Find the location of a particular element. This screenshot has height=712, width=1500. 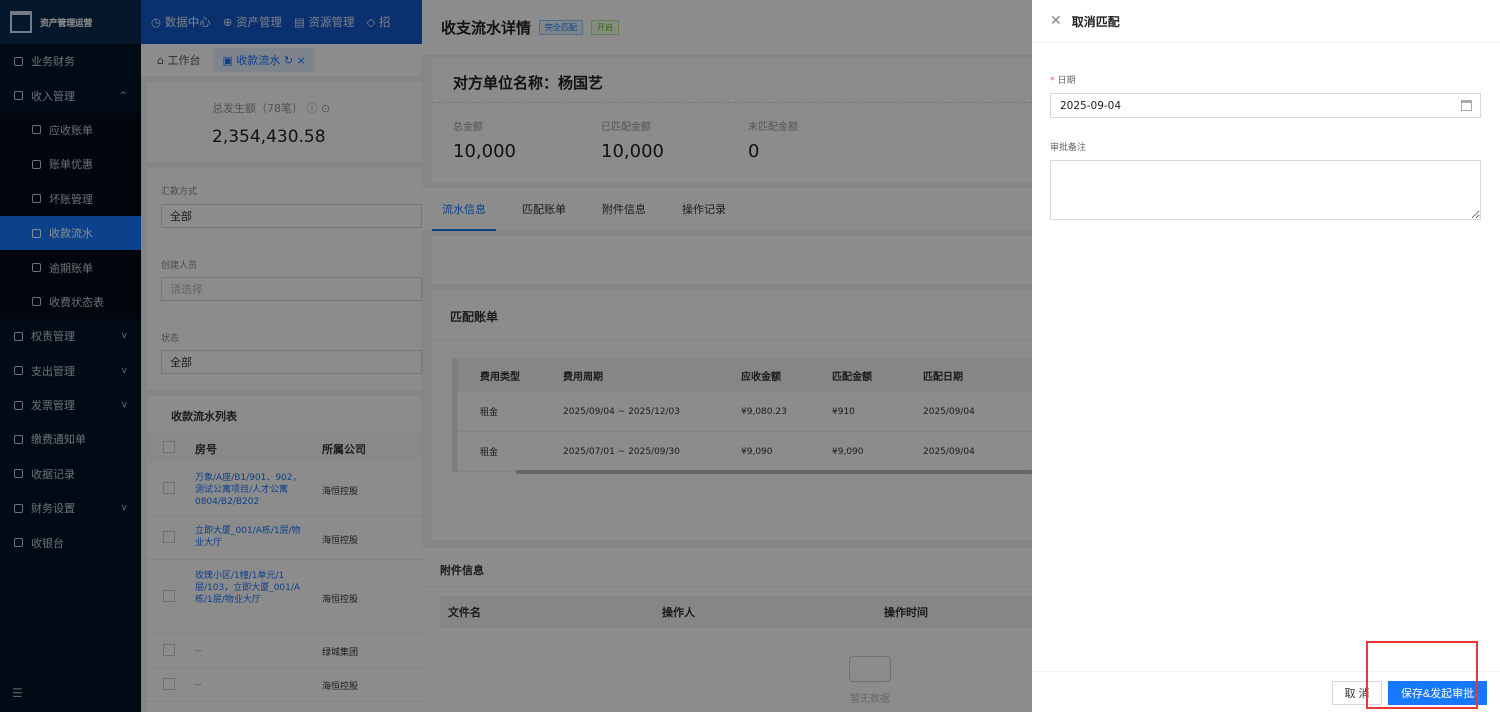

drawer-header: ✕ 取消匹配 is located at coordinates (1266, 21).